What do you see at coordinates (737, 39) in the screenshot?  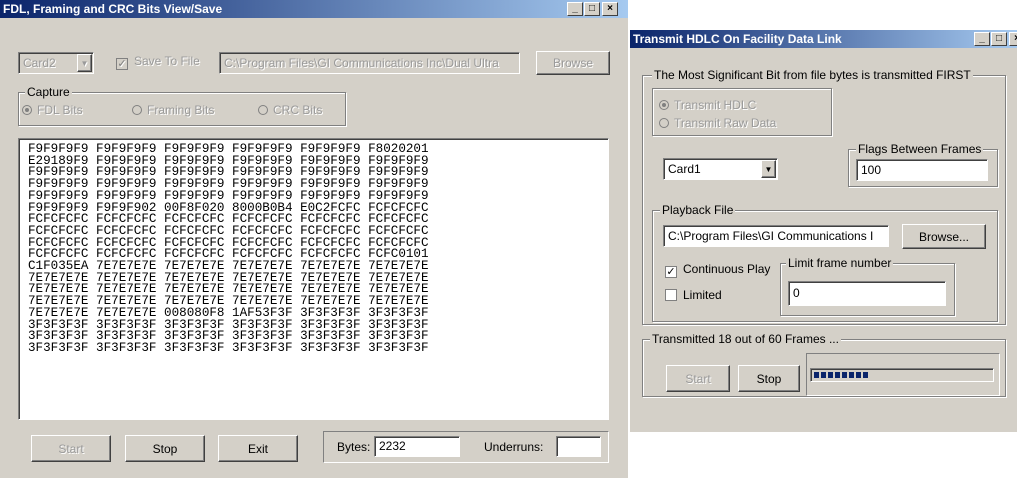 I see `hdlc-window-title: Transmit HDLC On Facility Data Link` at bounding box center [737, 39].